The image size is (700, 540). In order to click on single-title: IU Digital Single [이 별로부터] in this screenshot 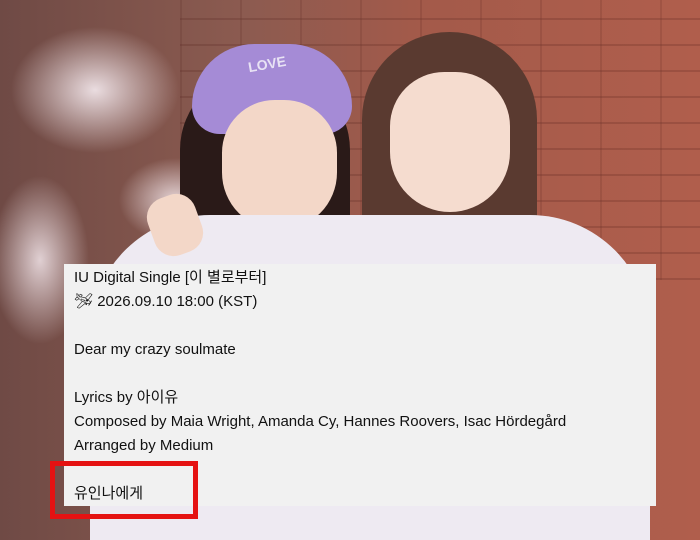, I will do `click(170, 277)`.